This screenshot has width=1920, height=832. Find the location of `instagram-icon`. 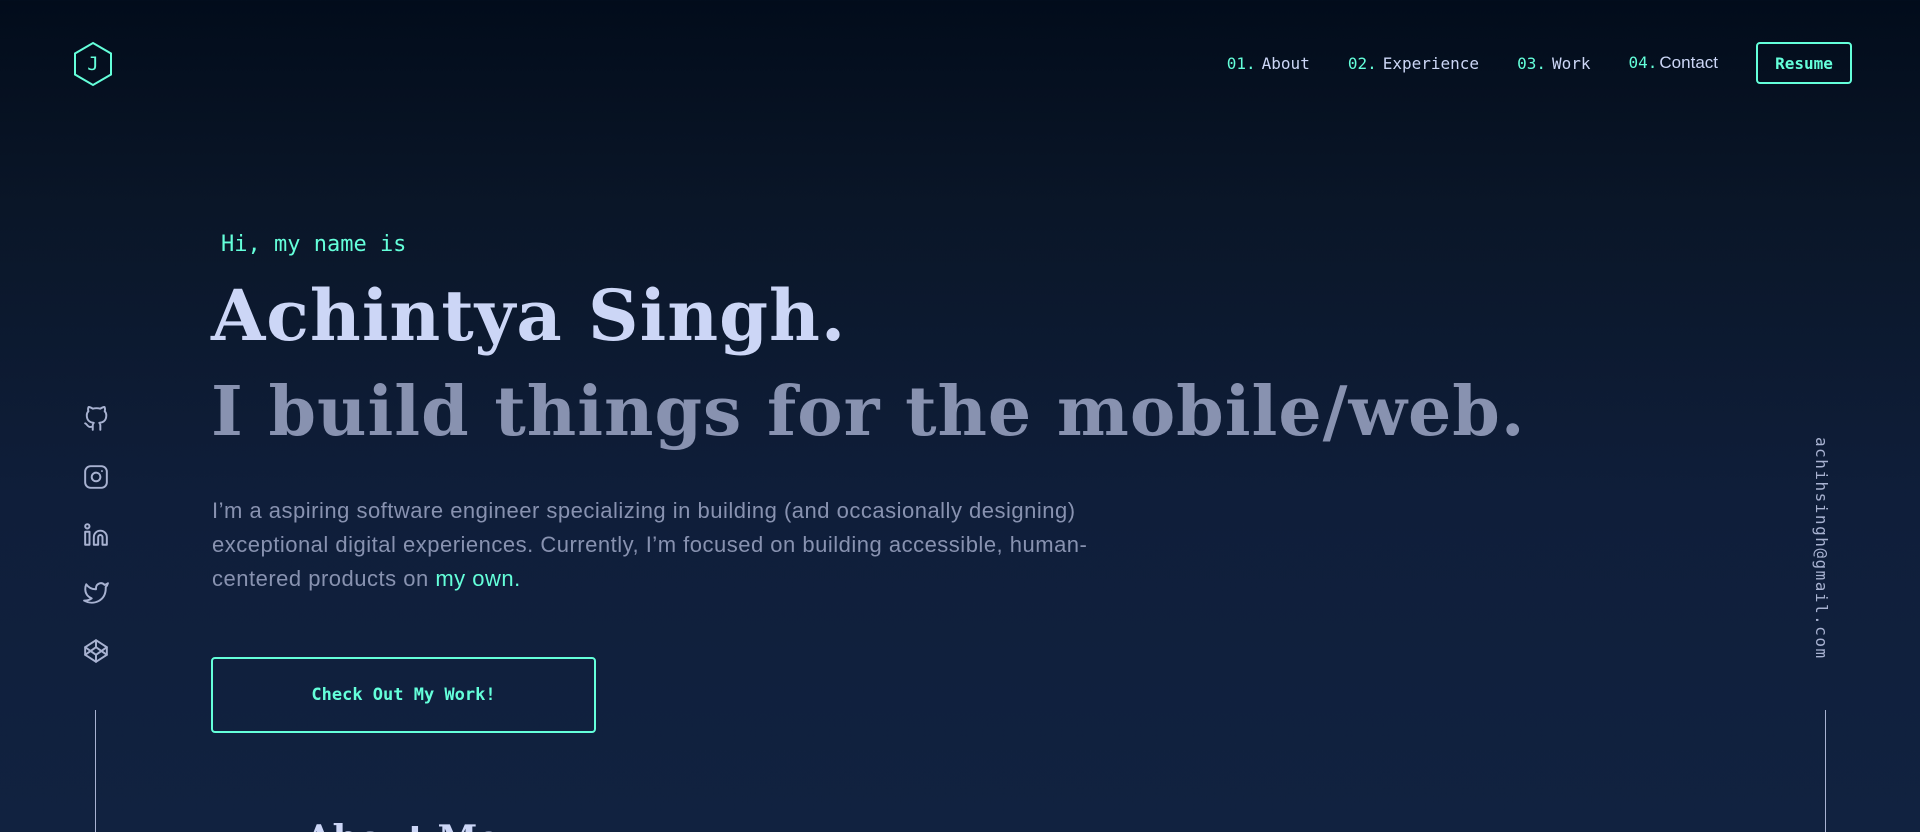

instagram-icon is located at coordinates (96, 477).